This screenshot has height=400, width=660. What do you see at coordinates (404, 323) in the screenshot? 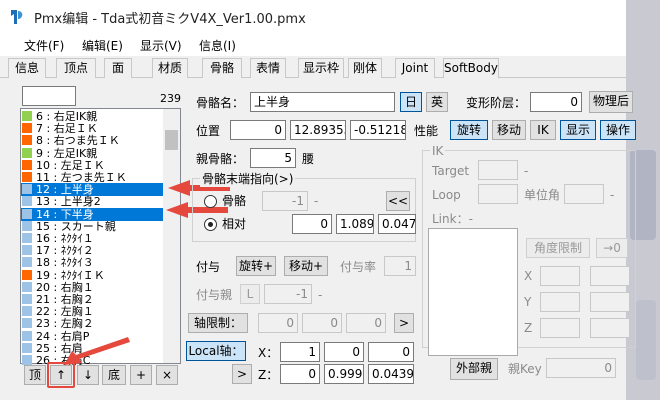
I see `axis-jump-button: >` at bounding box center [404, 323].